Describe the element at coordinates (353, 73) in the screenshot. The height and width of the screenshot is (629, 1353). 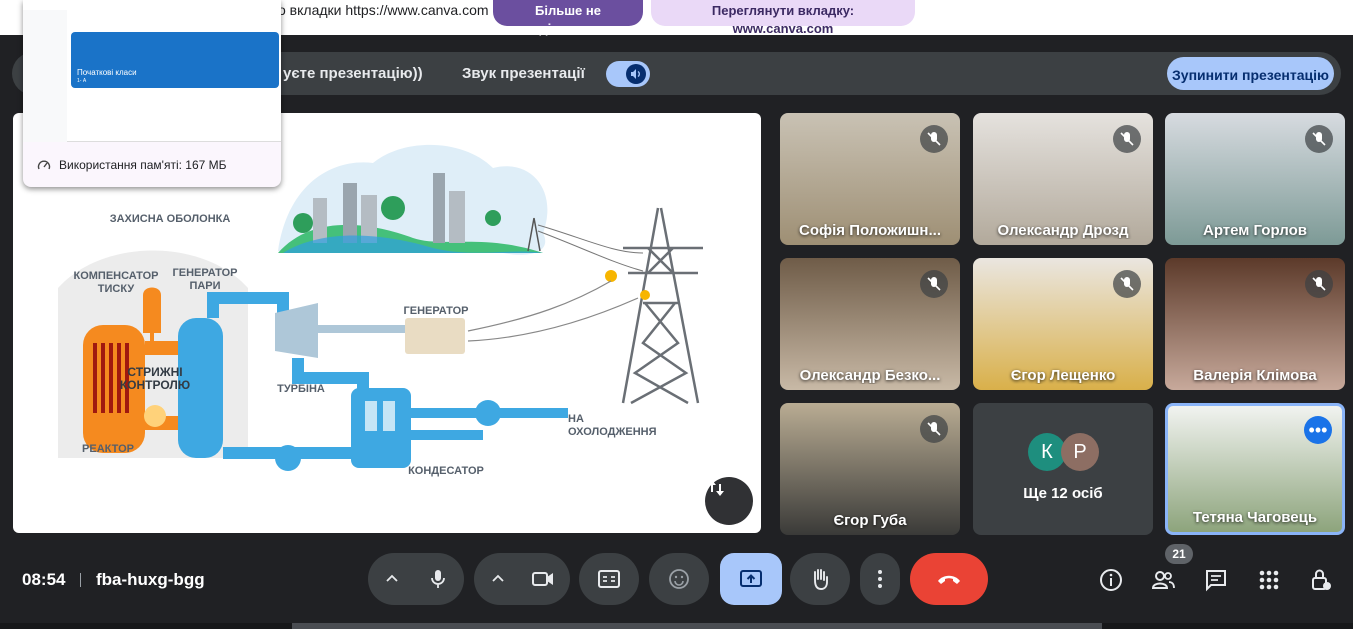
I see `presentation-info: уєте презентацію))` at that location.